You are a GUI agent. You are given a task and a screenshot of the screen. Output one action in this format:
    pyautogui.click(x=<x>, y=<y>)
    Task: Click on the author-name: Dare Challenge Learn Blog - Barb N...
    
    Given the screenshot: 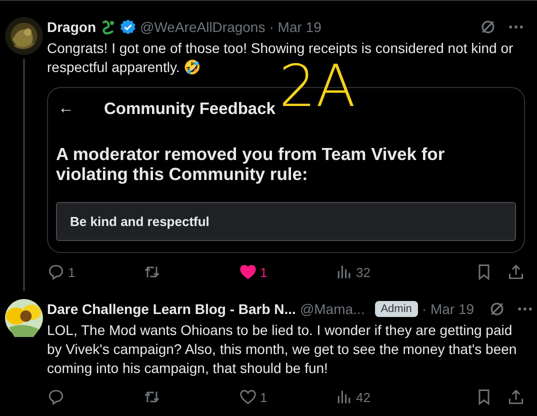 What is the action you would take?
    pyautogui.click(x=171, y=309)
    